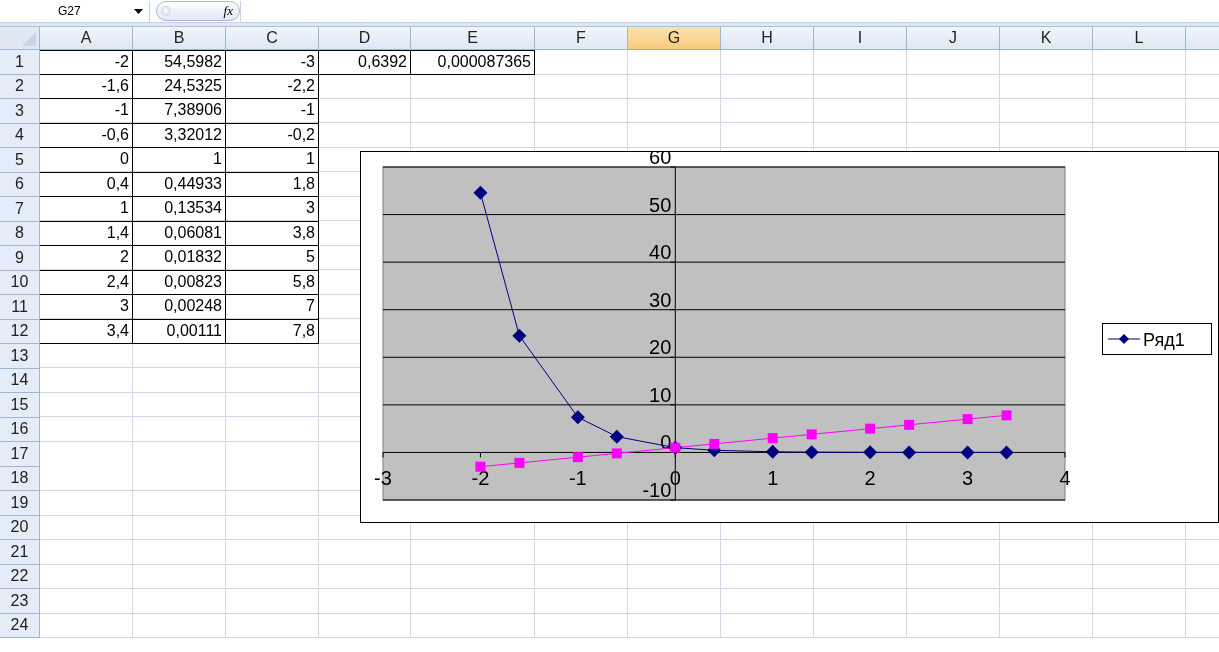 The width and height of the screenshot is (1219, 652). What do you see at coordinates (272, 282) in the screenshot?
I see `table-cell: 5,8` at bounding box center [272, 282].